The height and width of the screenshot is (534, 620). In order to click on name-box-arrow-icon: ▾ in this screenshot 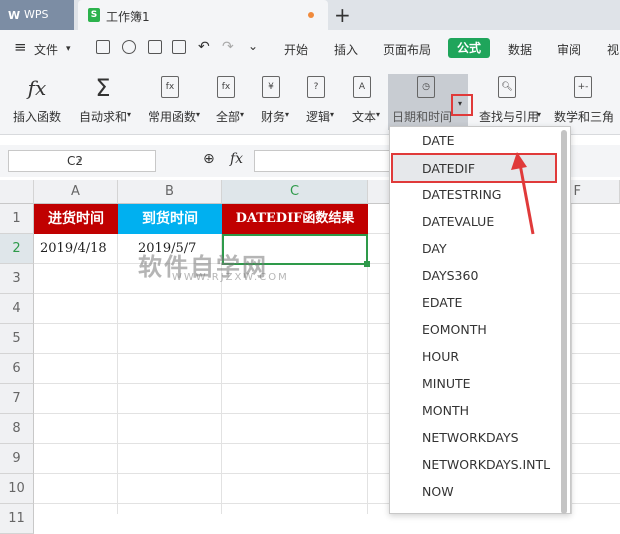, I will do `click(80, 160)`.